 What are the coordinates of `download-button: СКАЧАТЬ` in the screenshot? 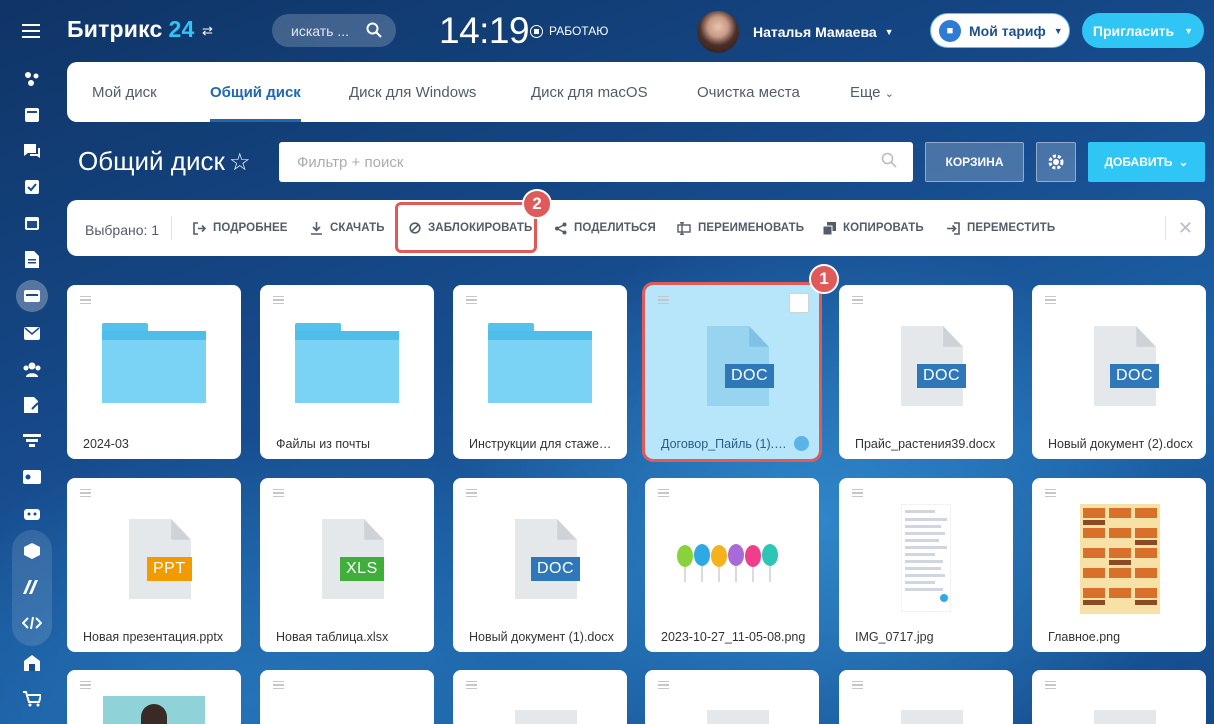 It's located at (347, 228).